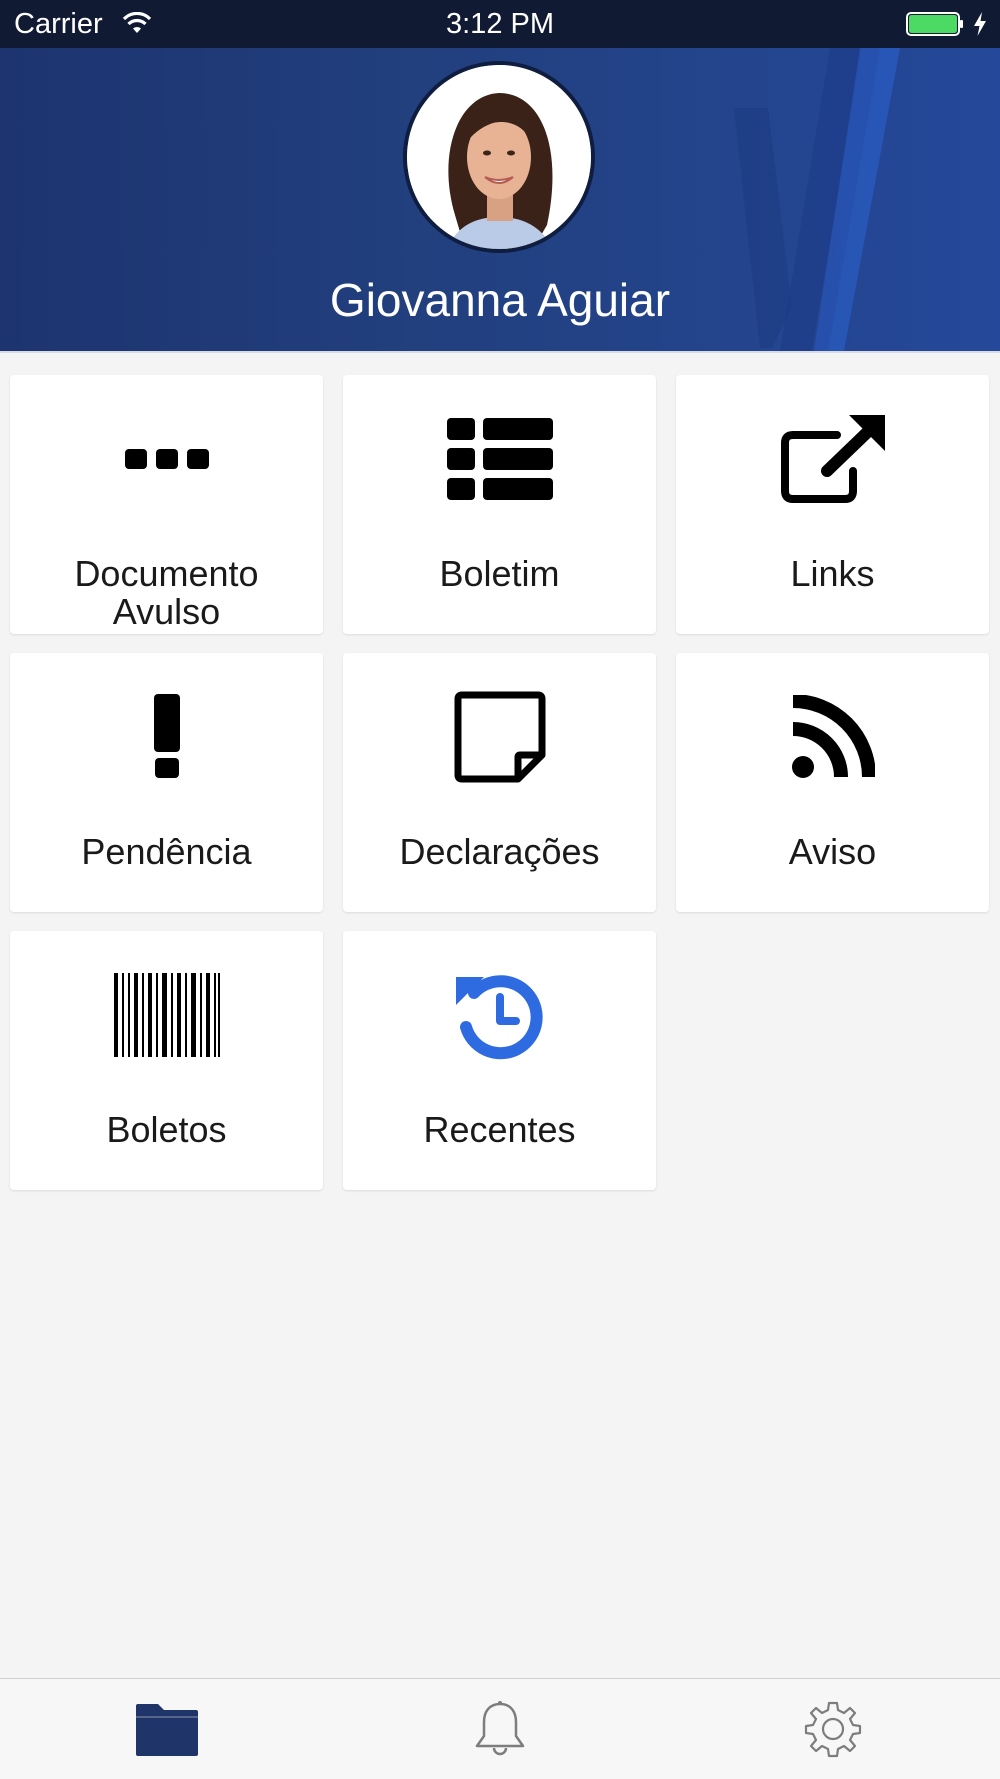 This screenshot has height=1779, width=1000. I want to click on tile-links: Links, so click(832, 504).